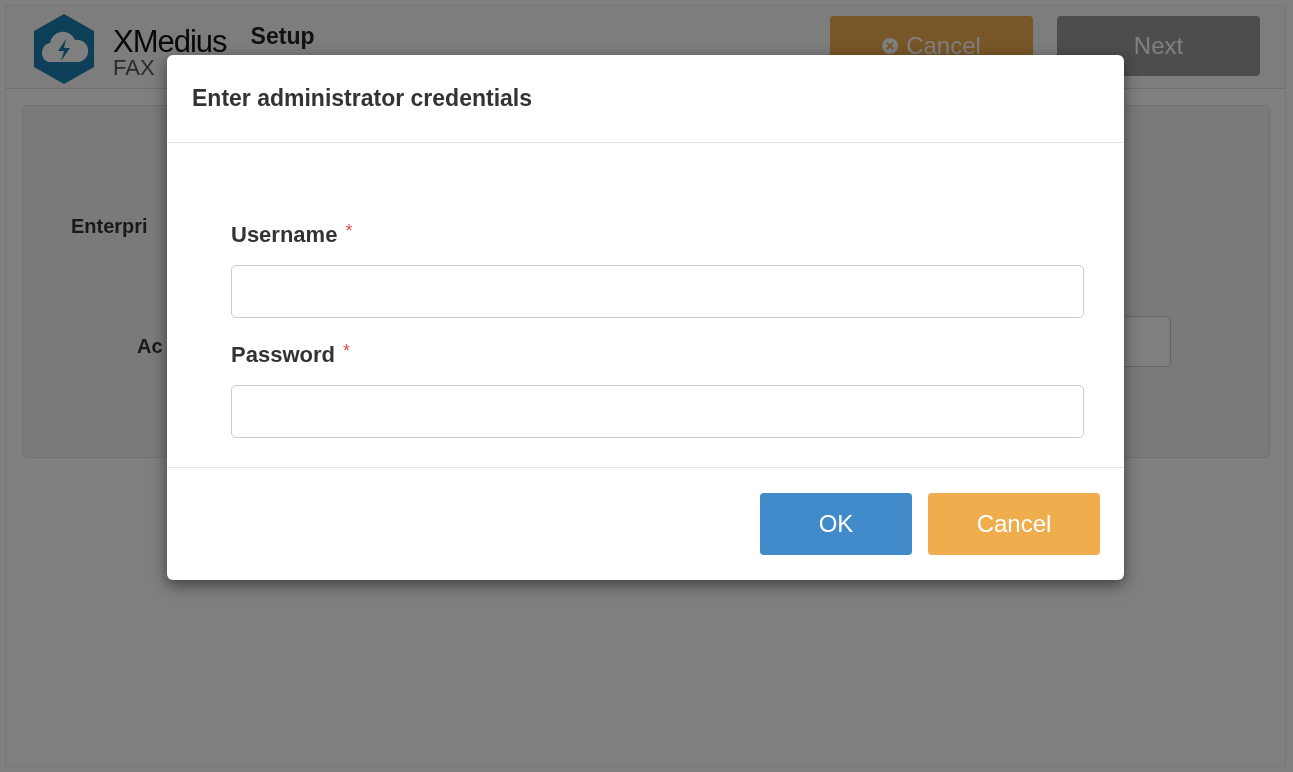 Image resolution: width=1293 pixels, height=772 pixels. Describe the element at coordinates (64, 49) in the screenshot. I see `logo-icon` at that location.